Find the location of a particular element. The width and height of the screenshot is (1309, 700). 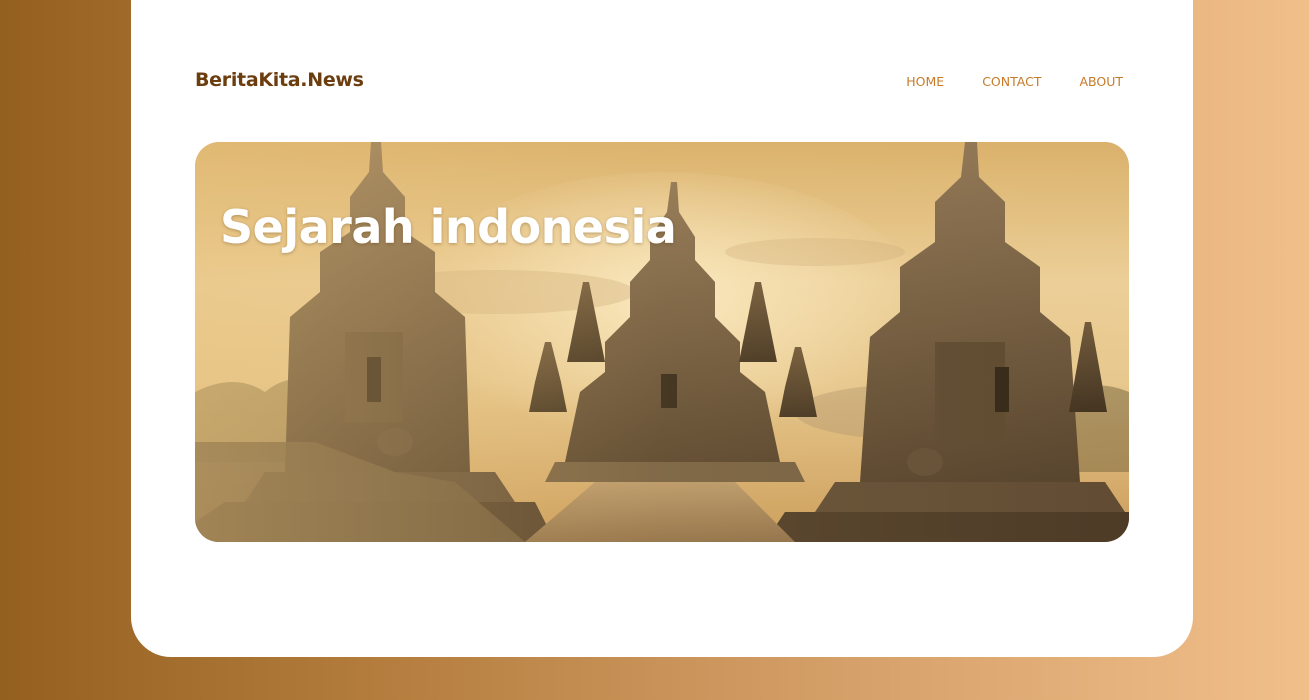

site-header: BeritaKita.News HOME CONTACT ABOUT is located at coordinates (659, 82).